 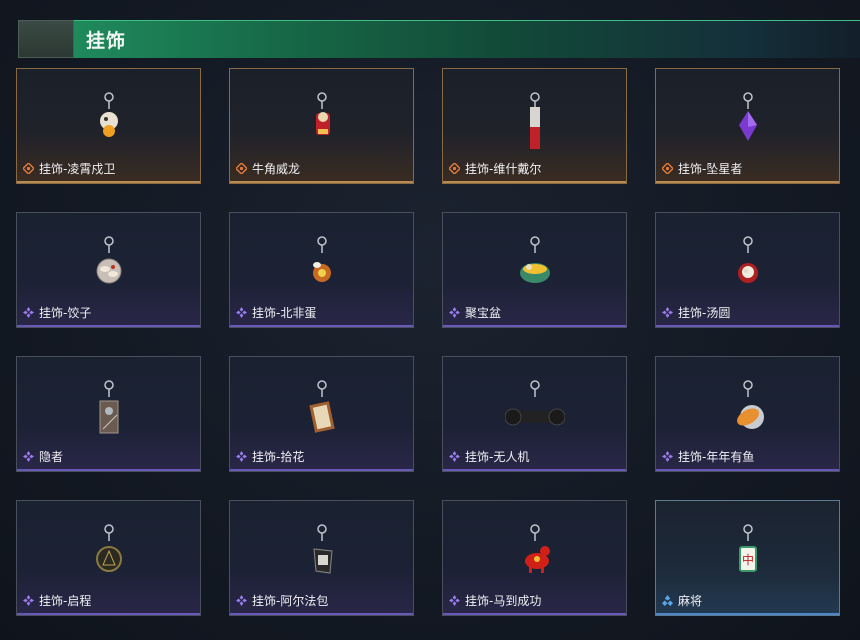 I want to click on charm-card: 挂饰-马到成功, so click(x=534, y=558).